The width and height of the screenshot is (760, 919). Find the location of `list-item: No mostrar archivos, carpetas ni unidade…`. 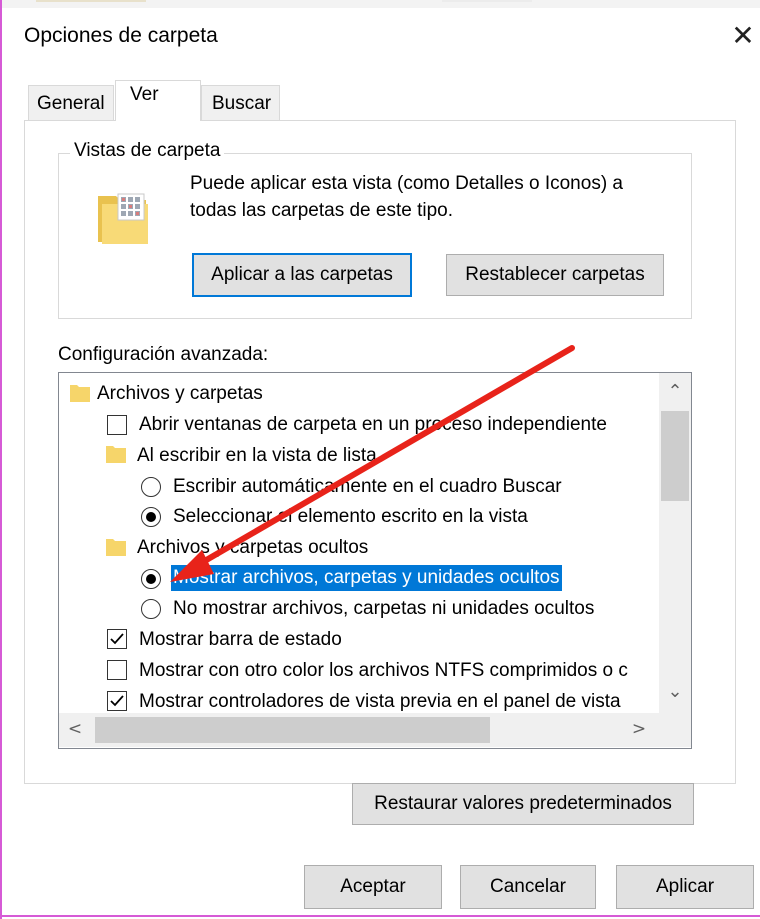

list-item: No mostrar archivos, carpetas ni unidade… is located at coordinates (383, 609).